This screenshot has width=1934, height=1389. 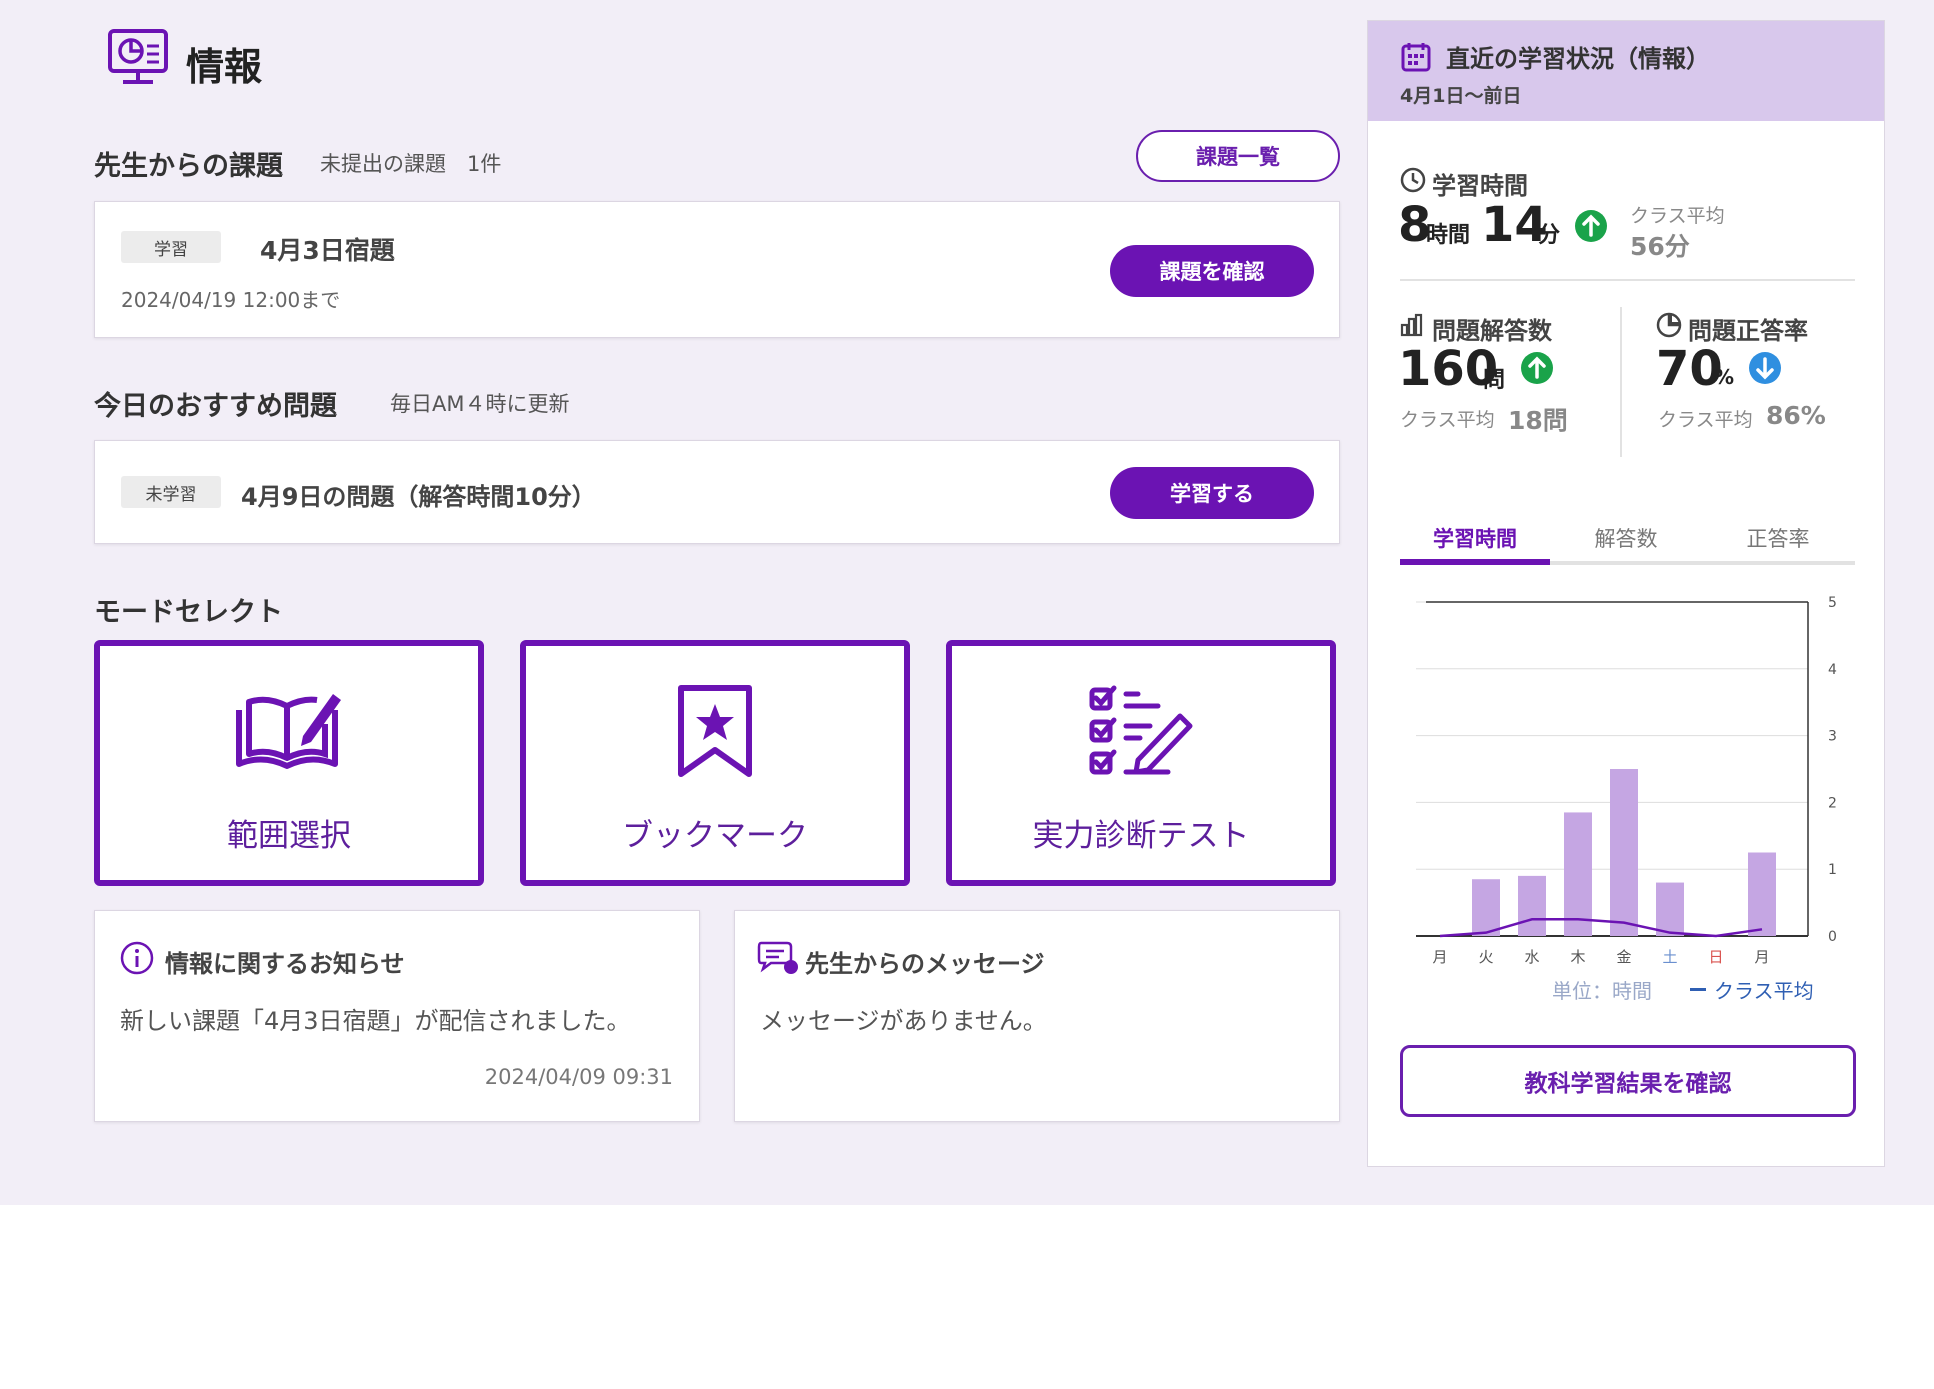 I want to click on open-book-pencil-icon, so click(x=288, y=731).